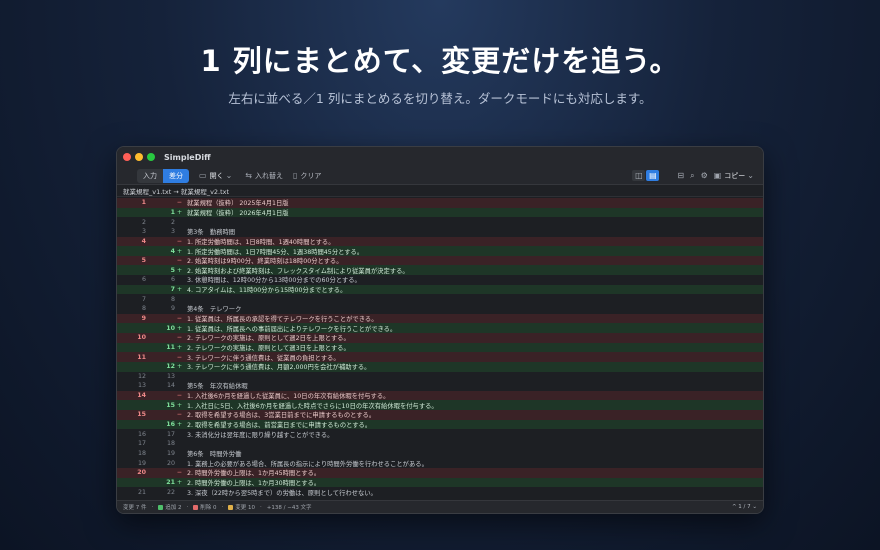  I want to click on tab-input: 入力, so click(150, 175).